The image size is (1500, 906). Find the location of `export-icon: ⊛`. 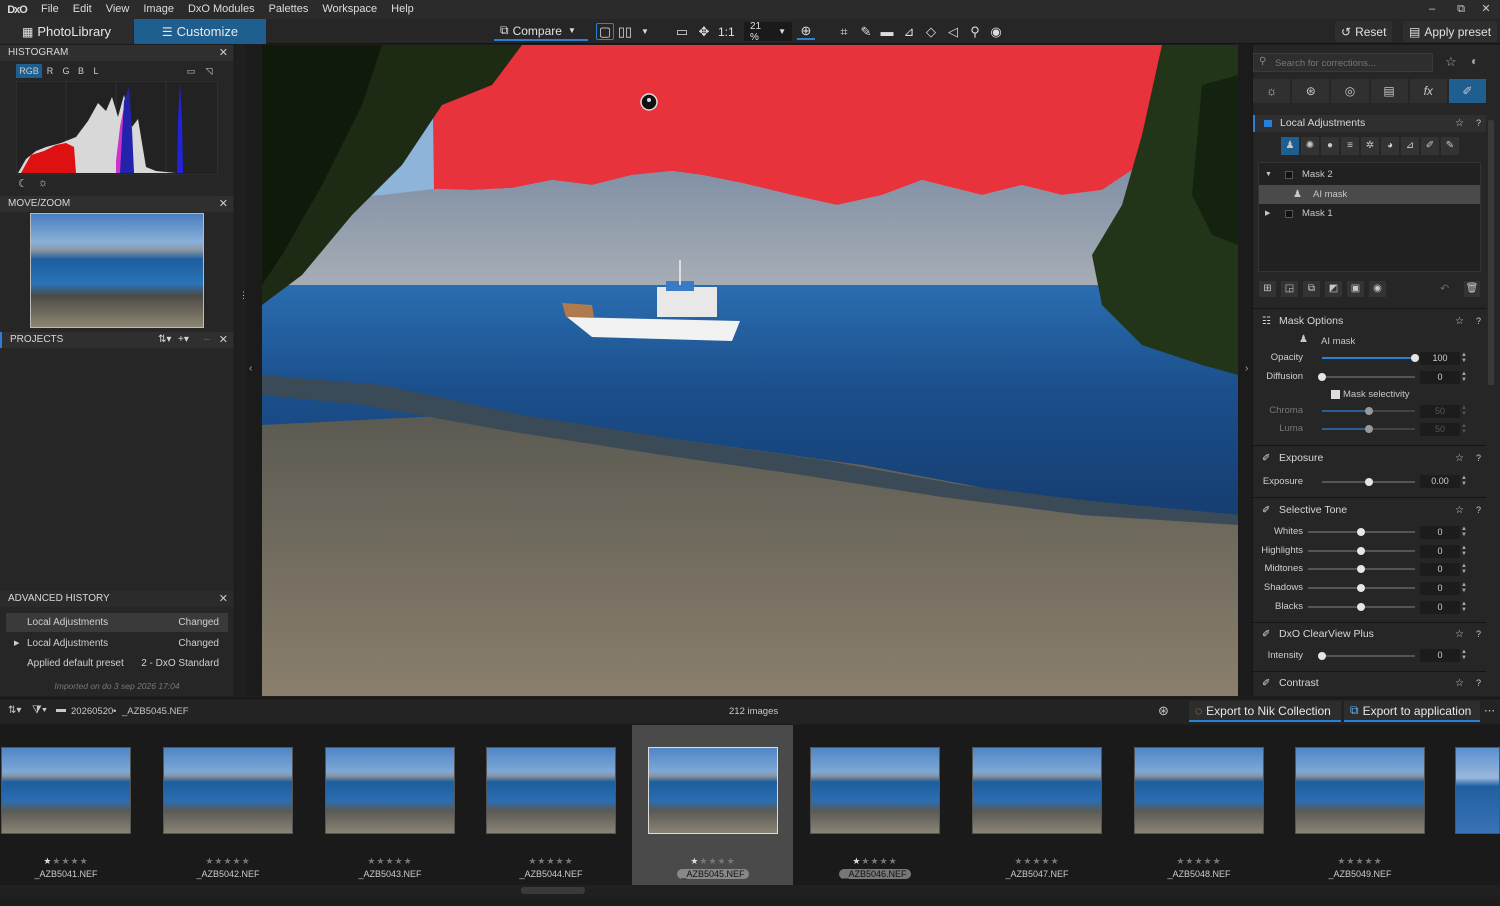

export-icon: ⊛ is located at coordinates (1163, 711).